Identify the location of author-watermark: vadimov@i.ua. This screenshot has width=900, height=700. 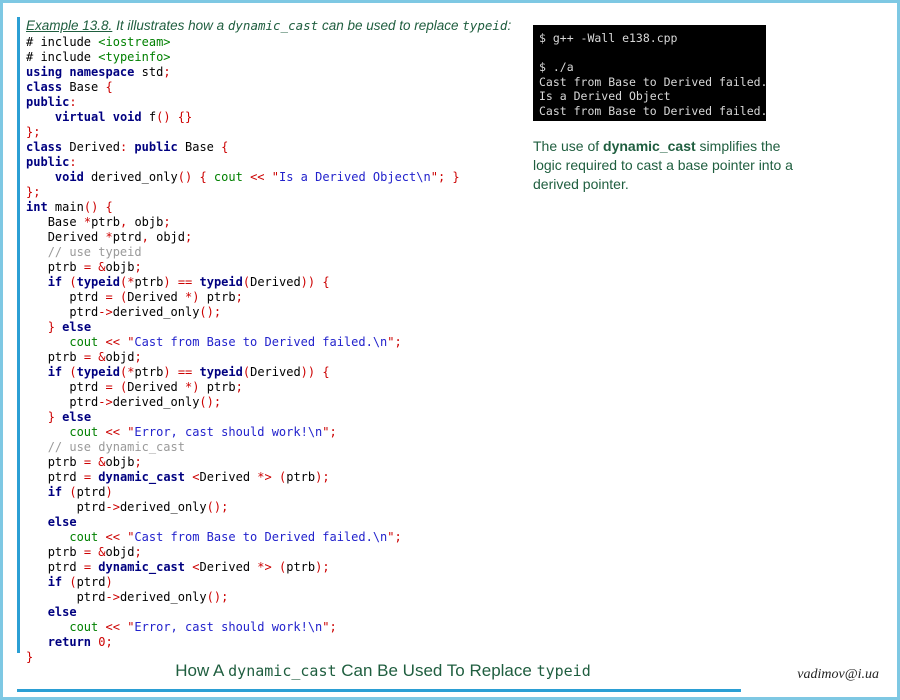
(838, 674).